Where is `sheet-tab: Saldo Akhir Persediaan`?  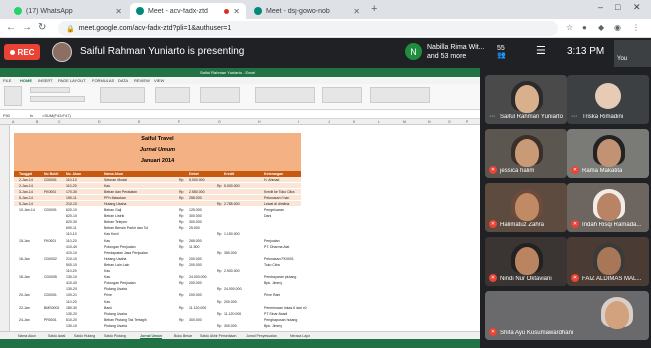 sheet-tab: Saldo Akhir Persediaan is located at coordinates (218, 336).